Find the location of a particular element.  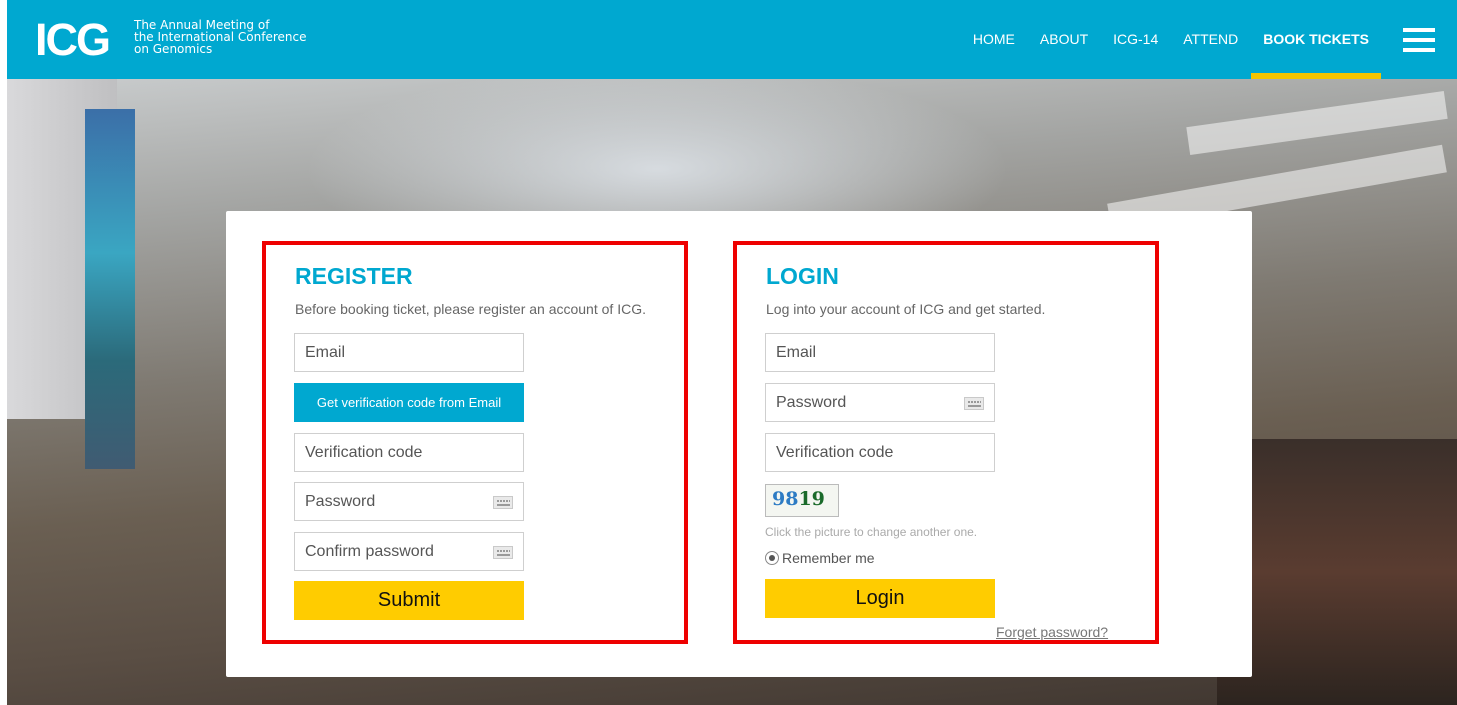

login-verification-field is located at coordinates (880, 452).